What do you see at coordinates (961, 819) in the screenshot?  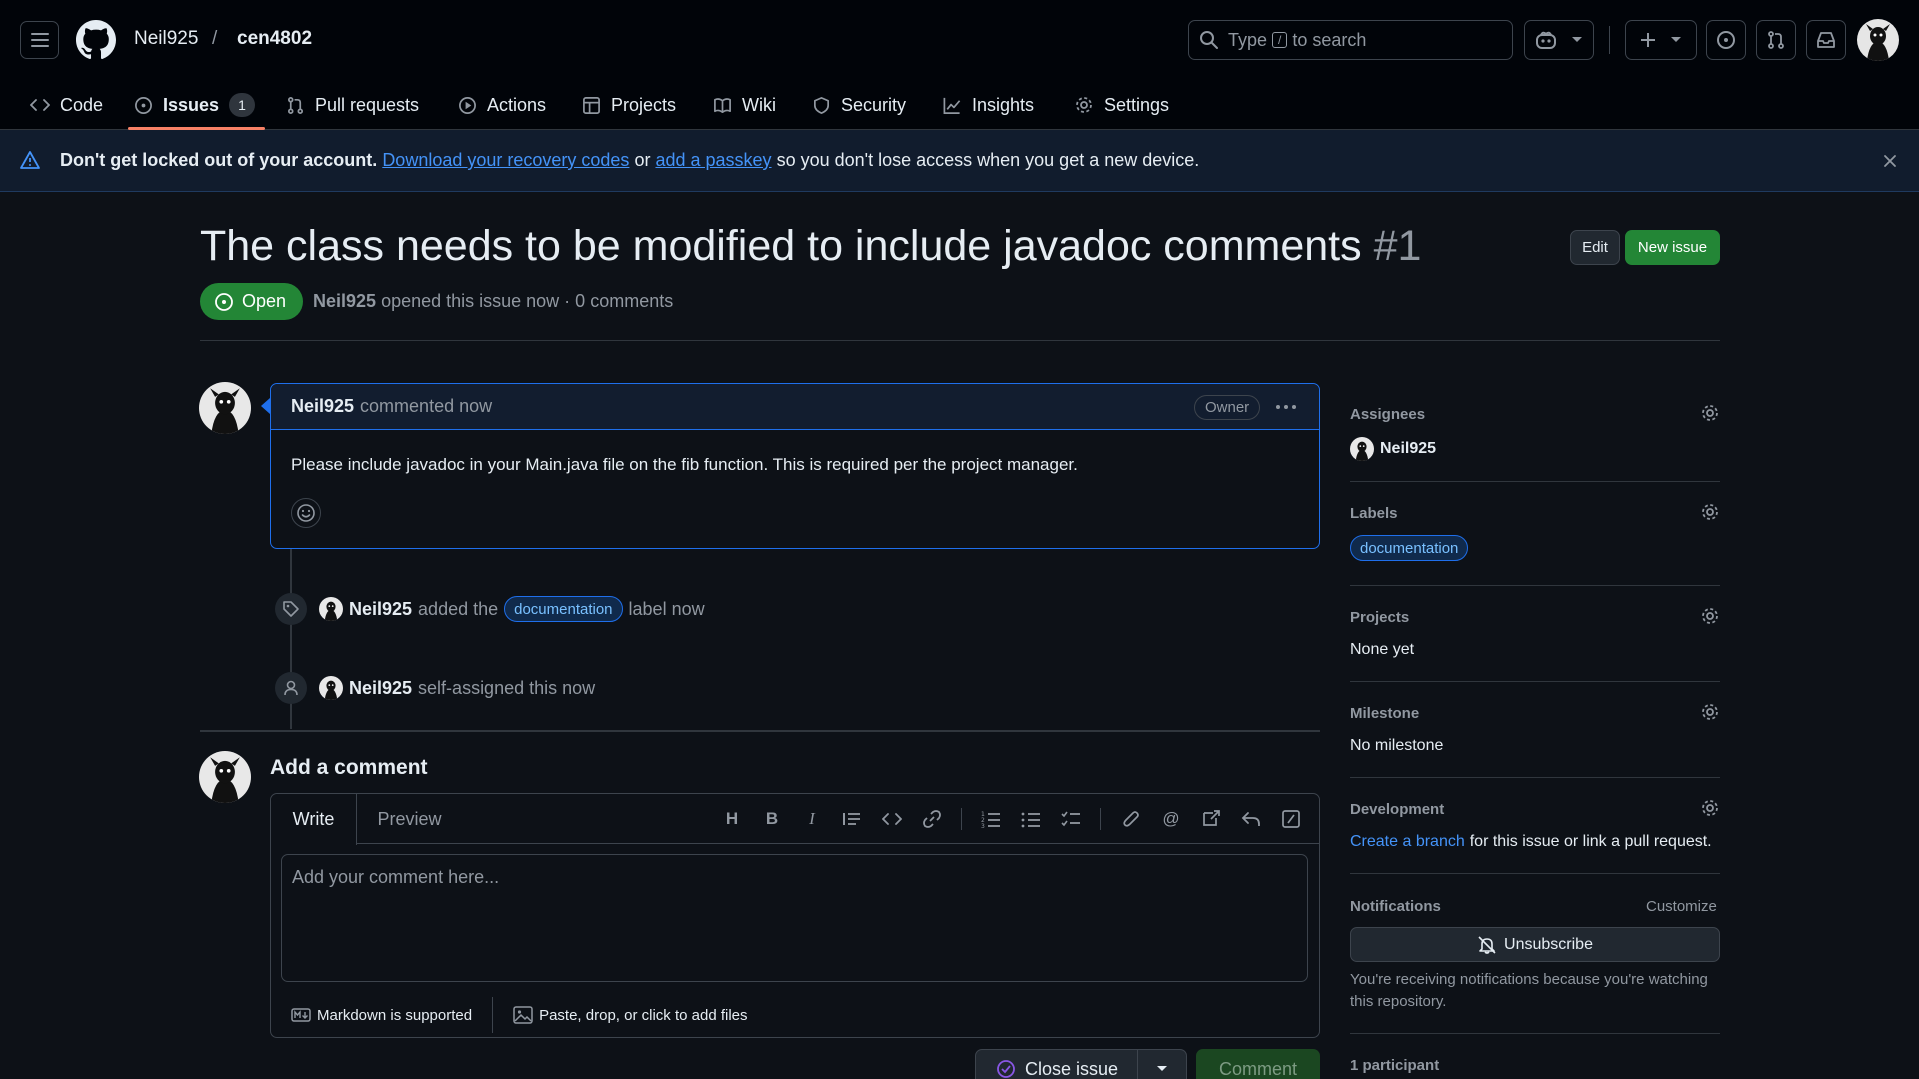 I see `toolbar-divider` at bounding box center [961, 819].